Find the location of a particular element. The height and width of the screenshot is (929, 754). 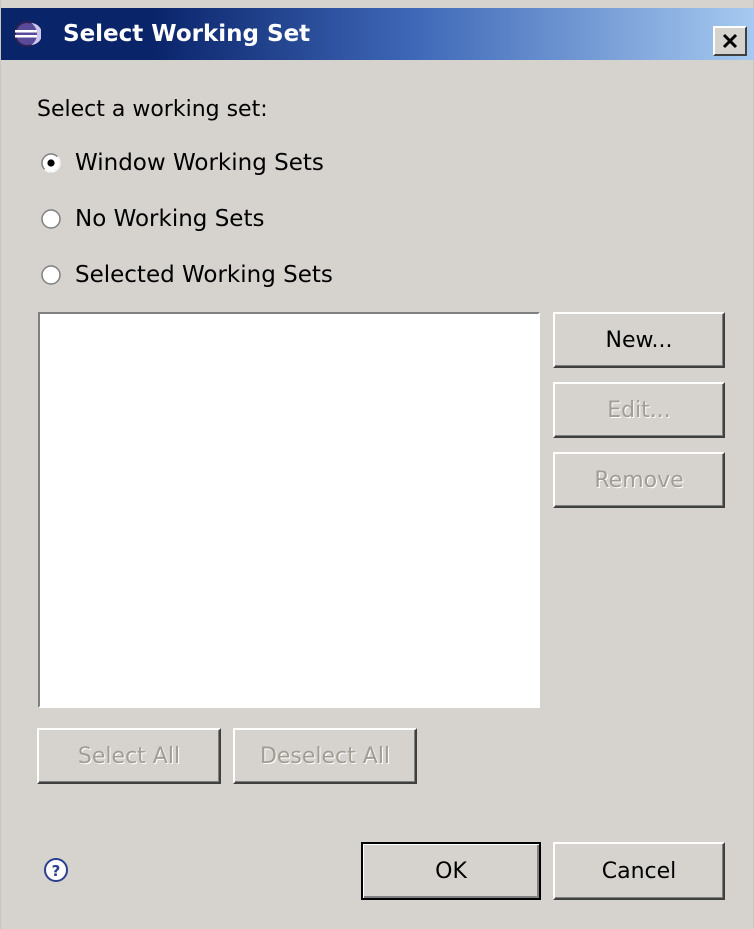

radio-window-working-sets: Window Working Sets is located at coordinates (182, 163).